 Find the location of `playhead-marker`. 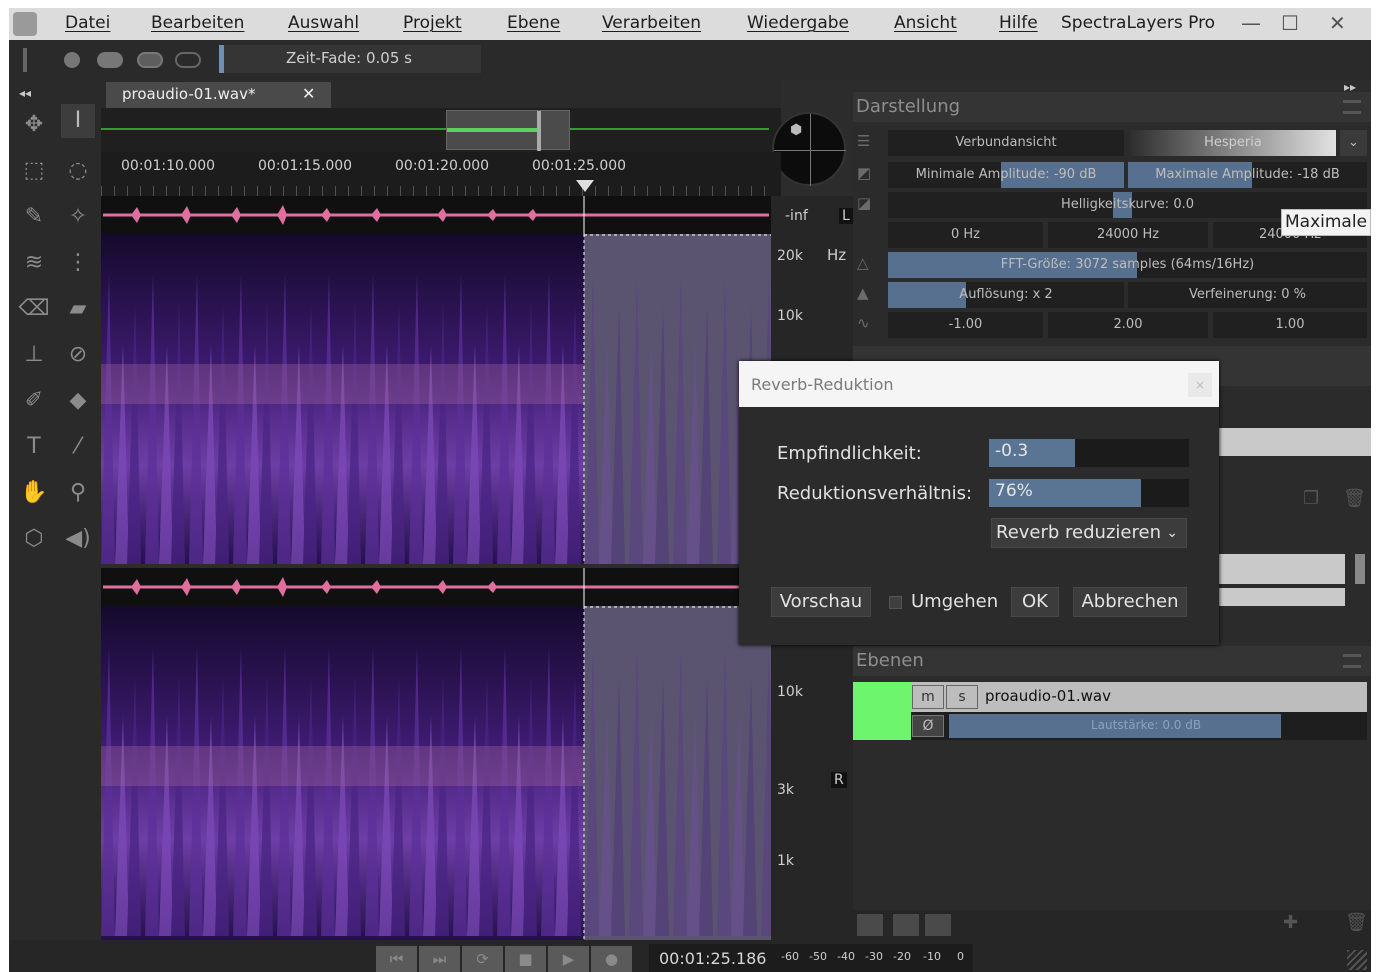

playhead-marker is located at coordinates (585, 186).